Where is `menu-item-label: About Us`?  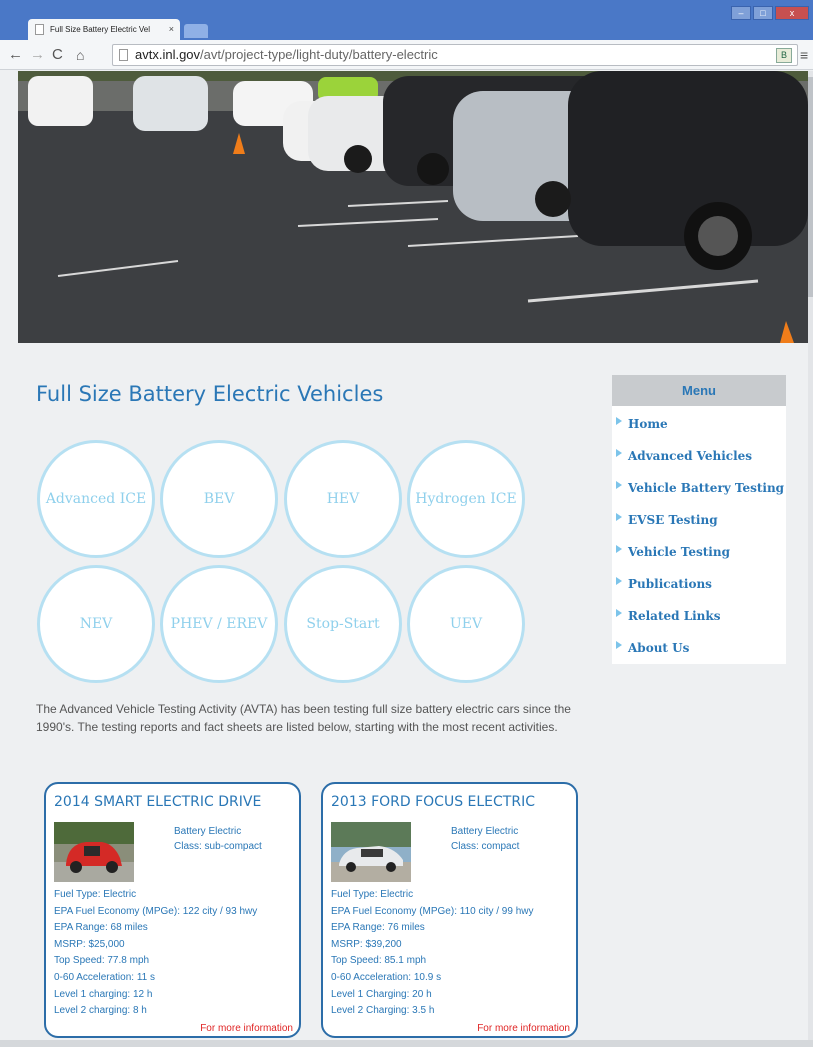
menu-item-label: About Us is located at coordinates (659, 648).